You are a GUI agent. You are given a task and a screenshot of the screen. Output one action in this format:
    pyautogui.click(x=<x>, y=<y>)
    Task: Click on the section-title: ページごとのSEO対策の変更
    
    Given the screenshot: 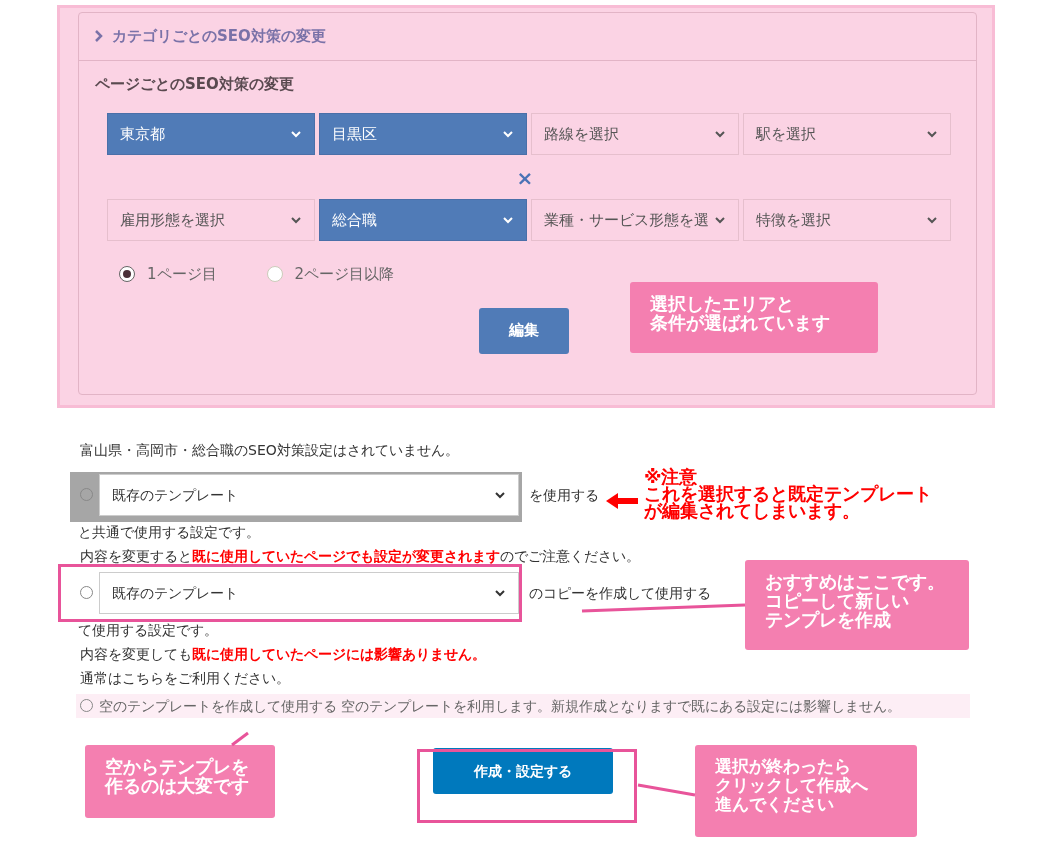 What is the action you would take?
    pyautogui.click(x=195, y=84)
    